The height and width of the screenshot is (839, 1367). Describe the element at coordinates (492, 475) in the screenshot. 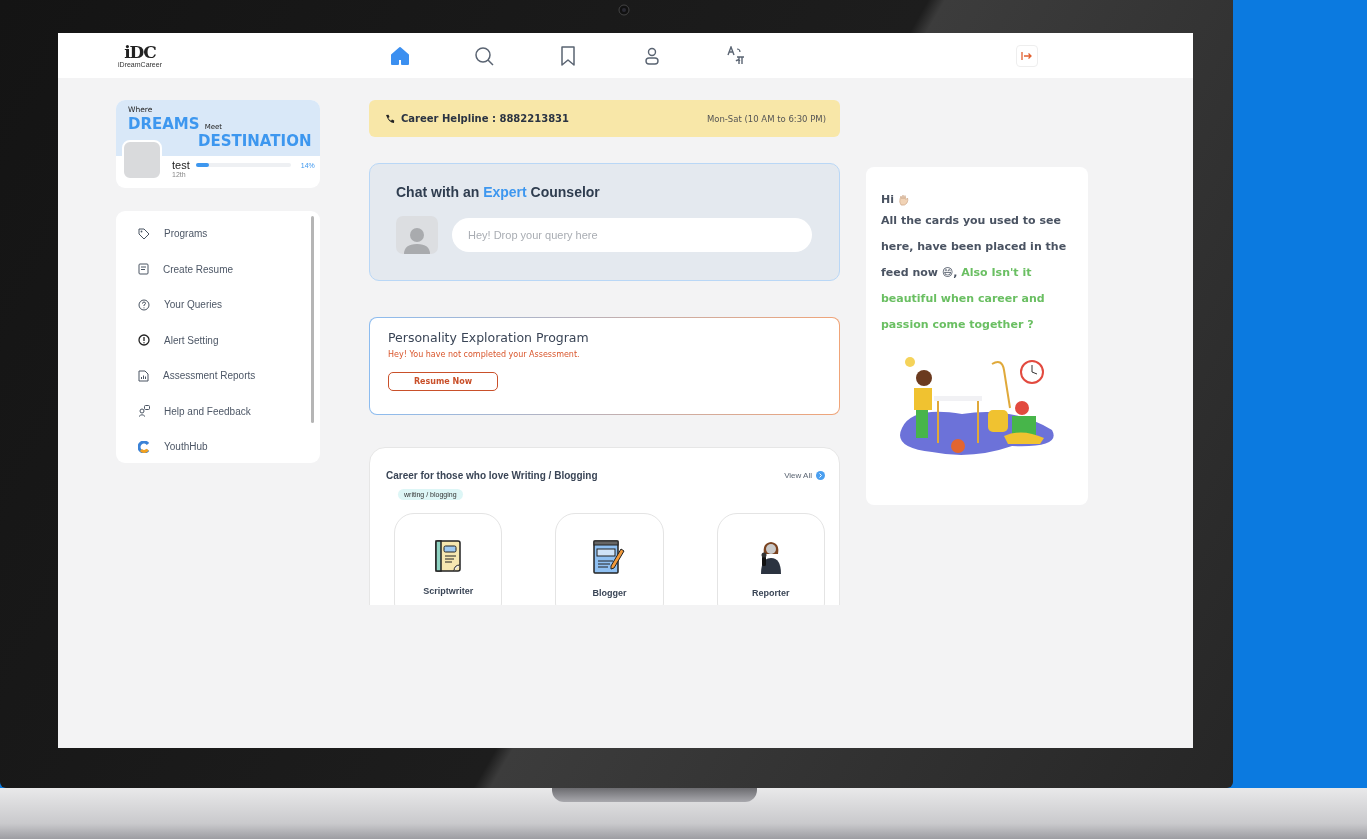

I see `career-section-title: Career for those who love Writing / Blogging` at that location.